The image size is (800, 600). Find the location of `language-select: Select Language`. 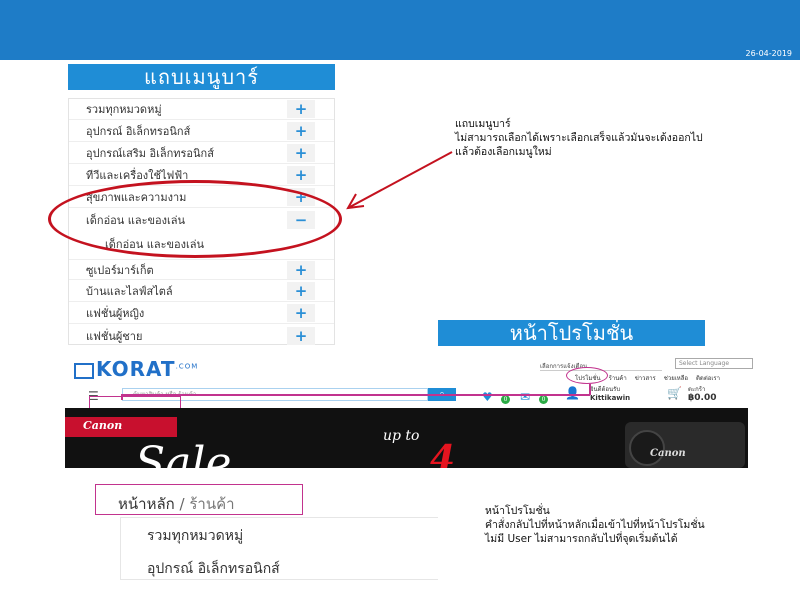

language-select: Select Language is located at coordinates (714, 363).